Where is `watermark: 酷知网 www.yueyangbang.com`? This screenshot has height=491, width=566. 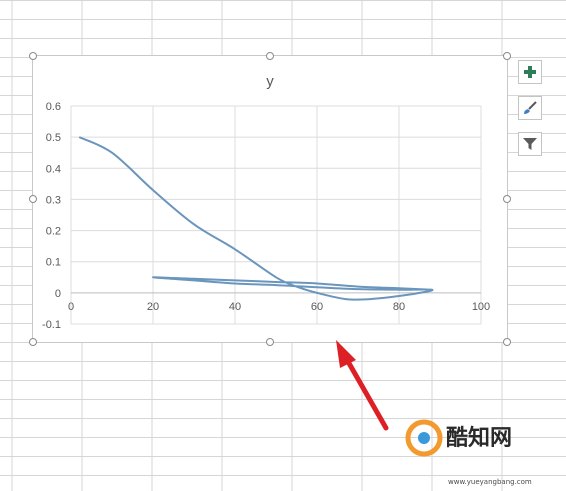 watermark: 酷知网 www.yueyangbang.com is located at coordinates (483, 450).